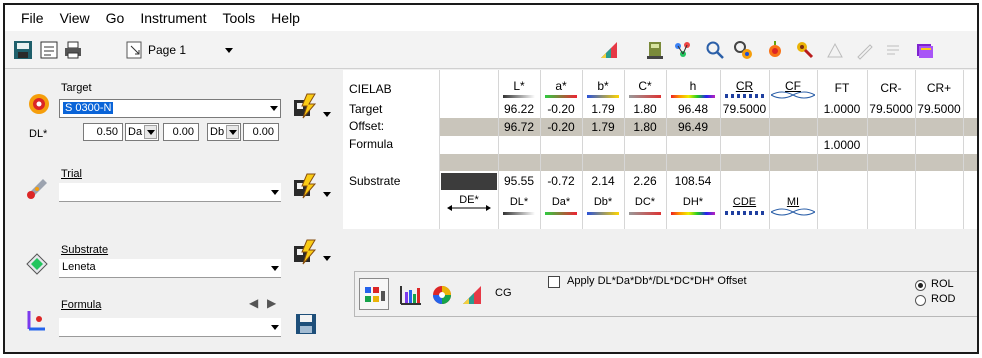  I want to click on db-select-label: Db, so click(217, 132).